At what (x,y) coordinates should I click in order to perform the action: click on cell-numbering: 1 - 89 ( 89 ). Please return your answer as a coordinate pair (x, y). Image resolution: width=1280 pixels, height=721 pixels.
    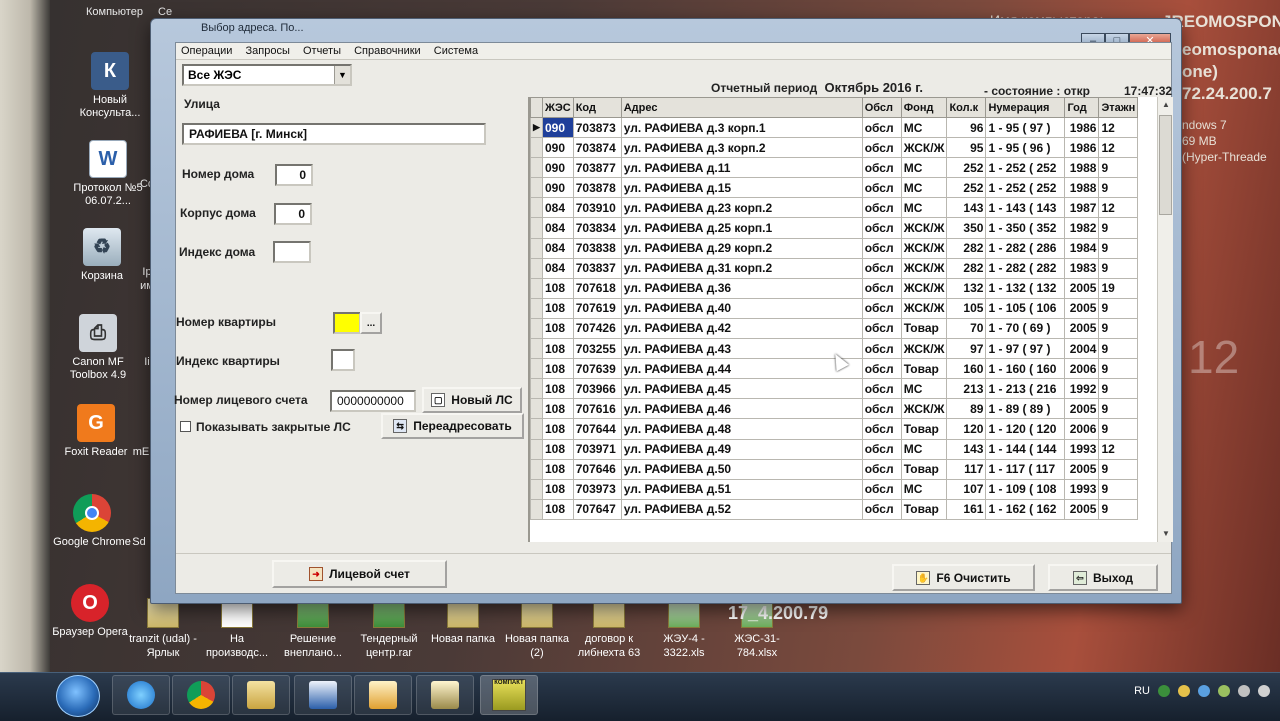
    Looking at the image, I should click on (1025, 409).